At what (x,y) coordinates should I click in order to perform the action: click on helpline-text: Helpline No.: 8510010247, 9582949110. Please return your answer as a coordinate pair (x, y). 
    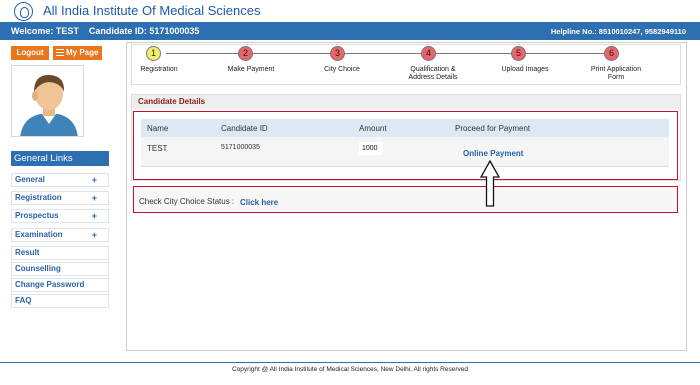
    Looking at the image, I should click on (618, 31).